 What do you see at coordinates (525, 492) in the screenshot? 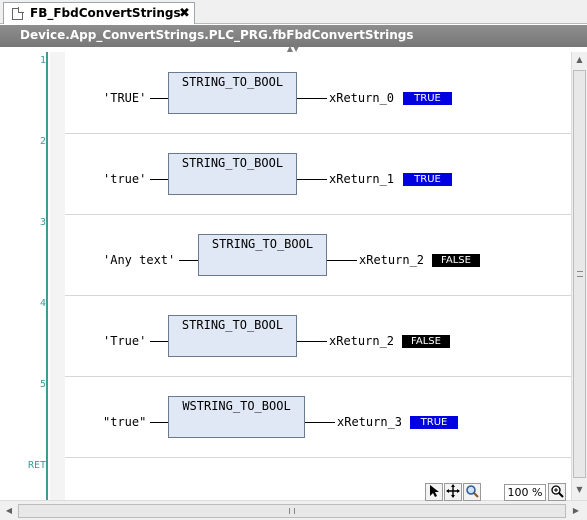
I see `zoom-level: 100 %` at bounding box center [525, 492].